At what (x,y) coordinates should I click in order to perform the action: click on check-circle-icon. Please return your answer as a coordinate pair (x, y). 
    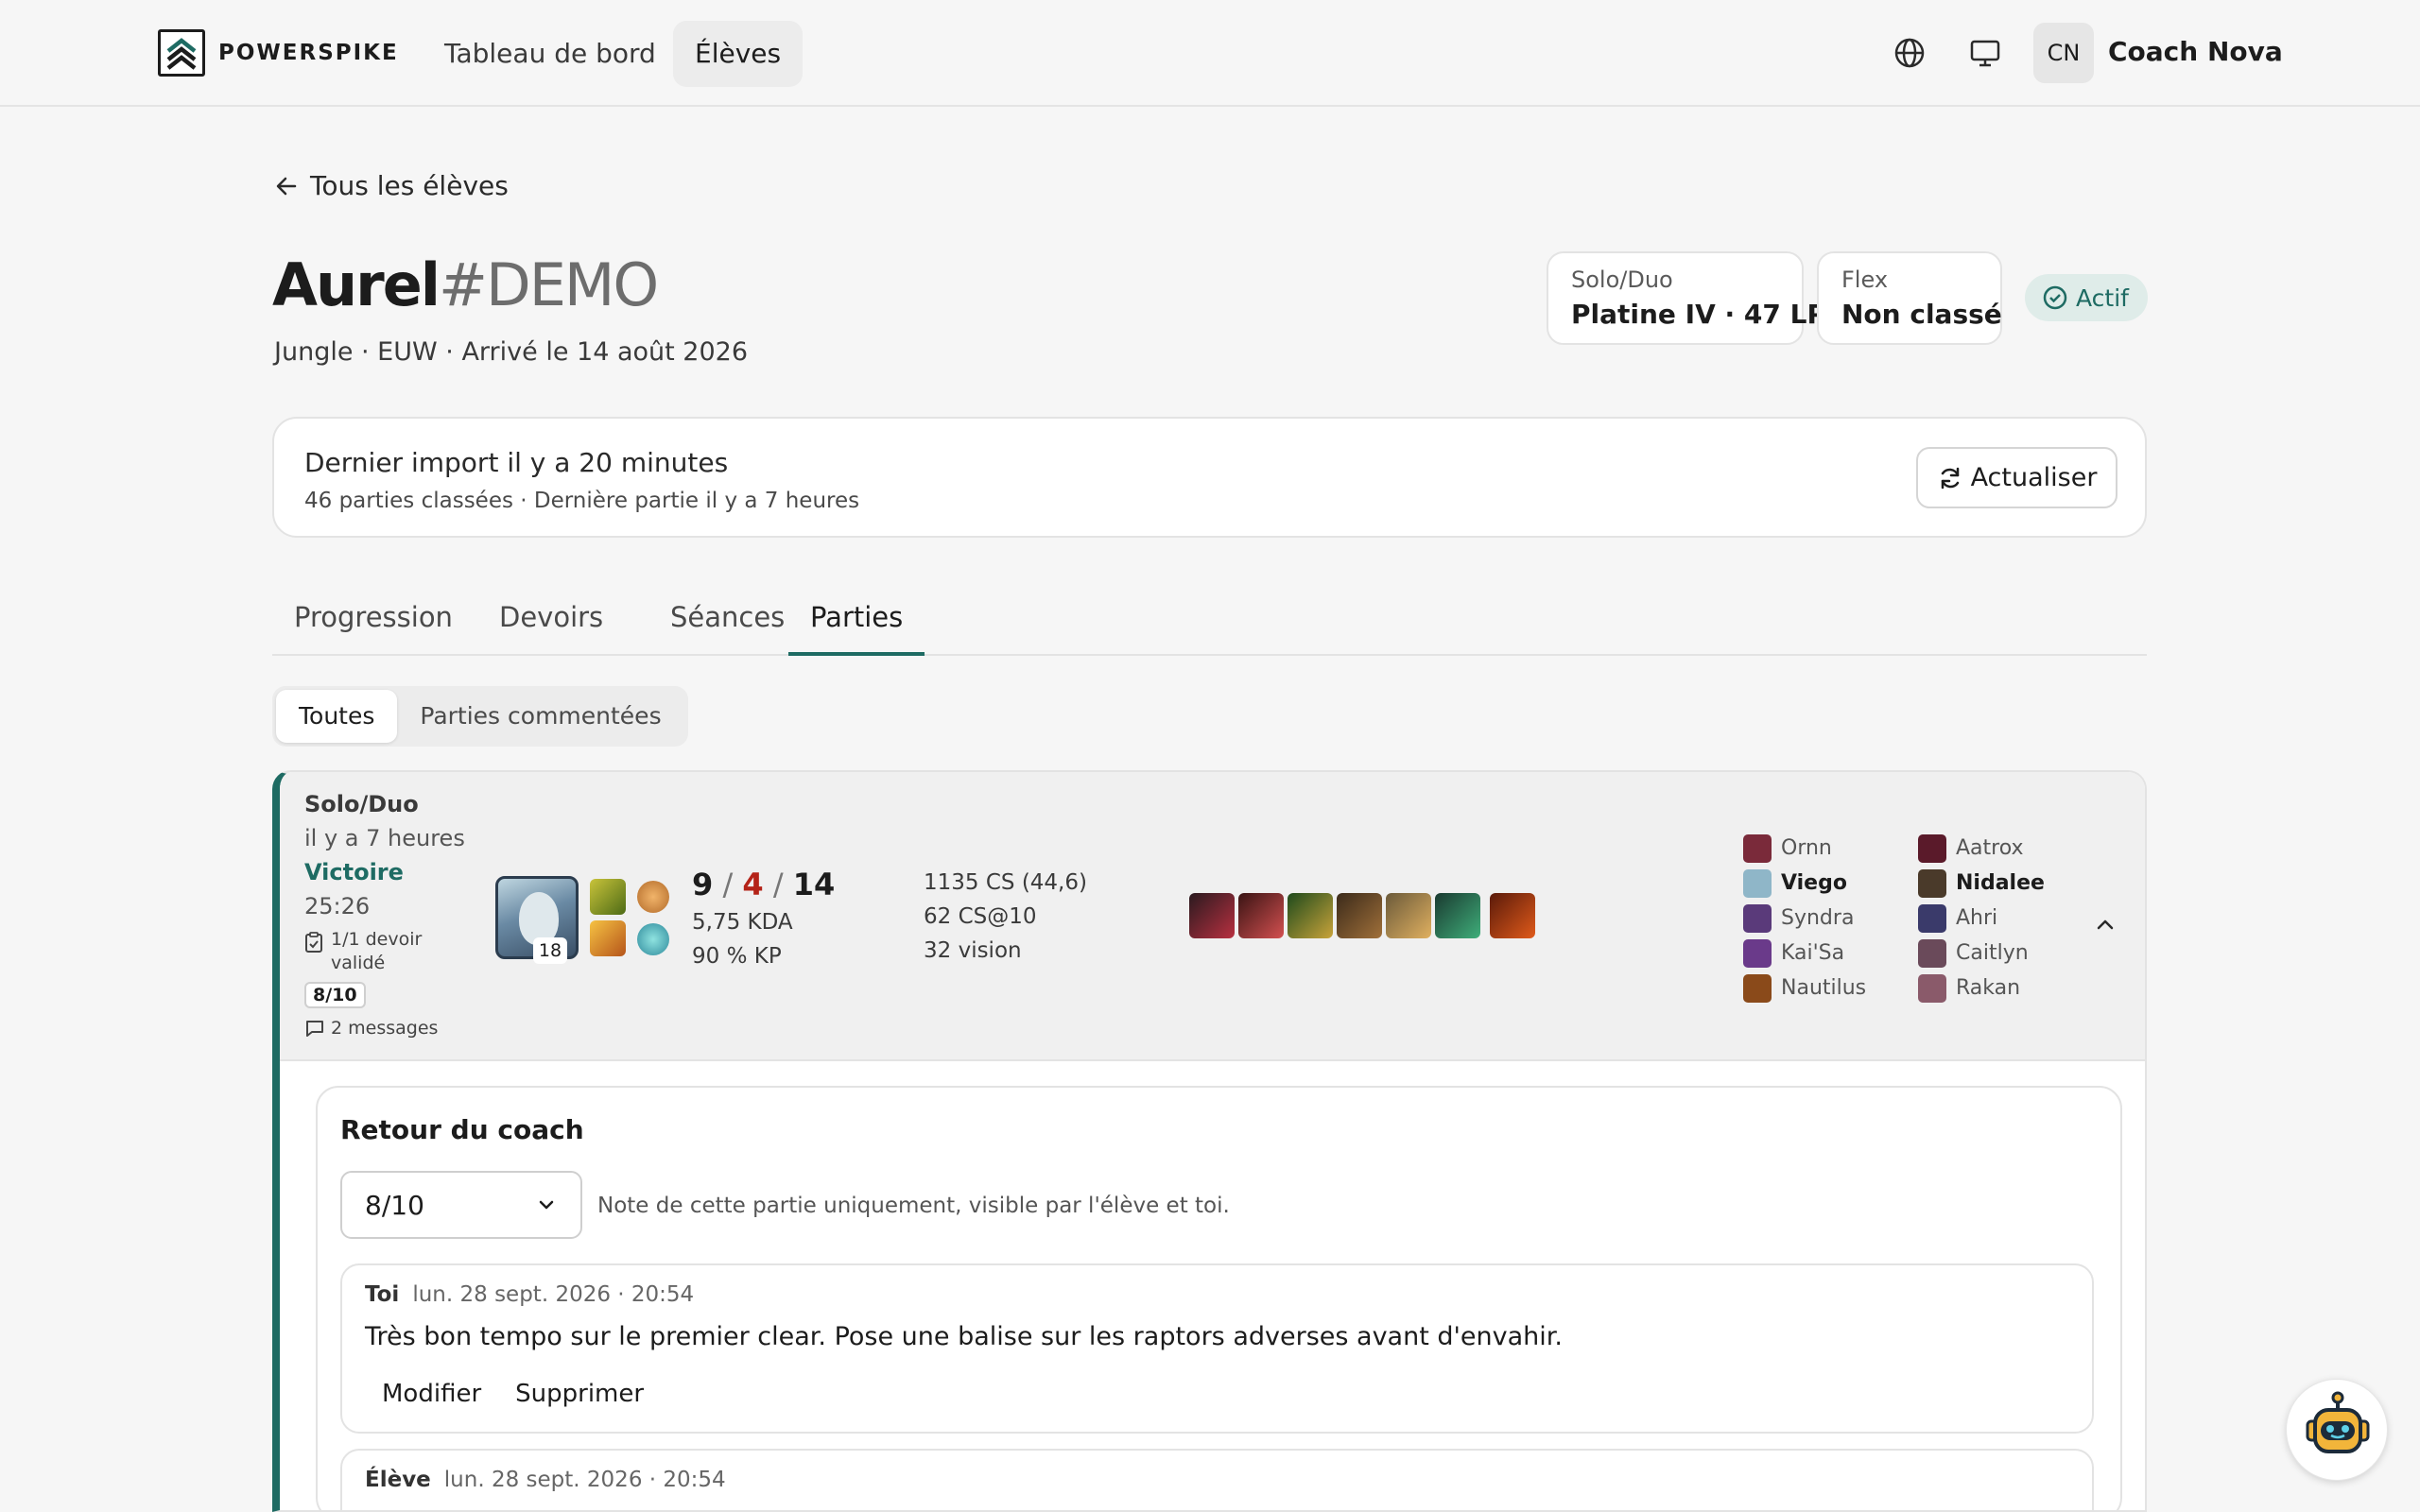
    Looking at the image, I should click on (2055, 297).